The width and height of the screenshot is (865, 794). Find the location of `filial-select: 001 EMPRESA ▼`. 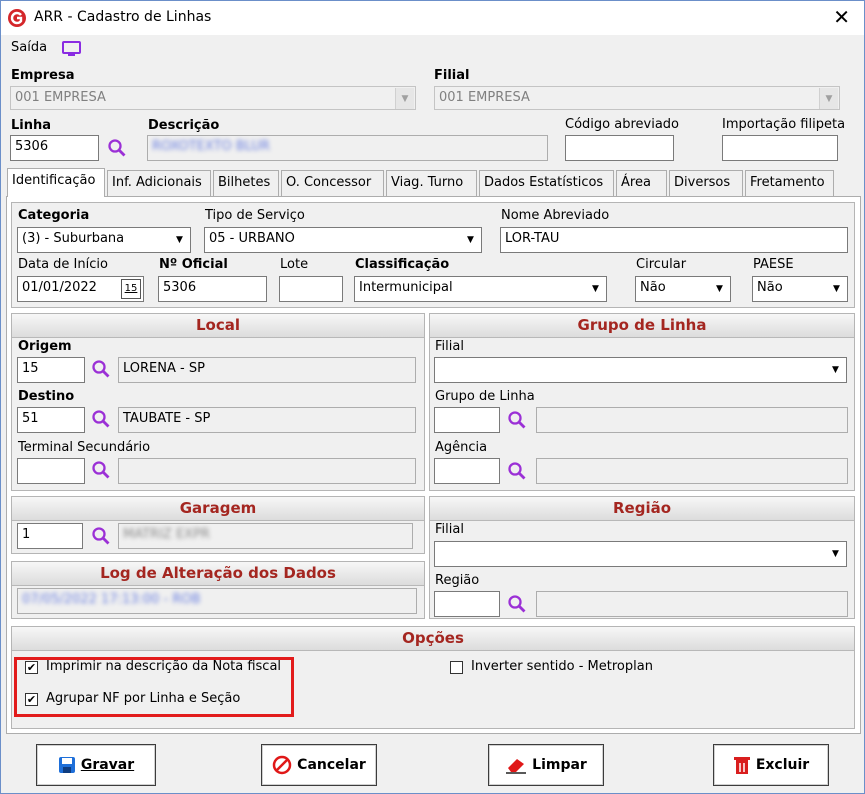

filial-select: 001 EMPRESA ▼ is located at coordinates (637, 98).